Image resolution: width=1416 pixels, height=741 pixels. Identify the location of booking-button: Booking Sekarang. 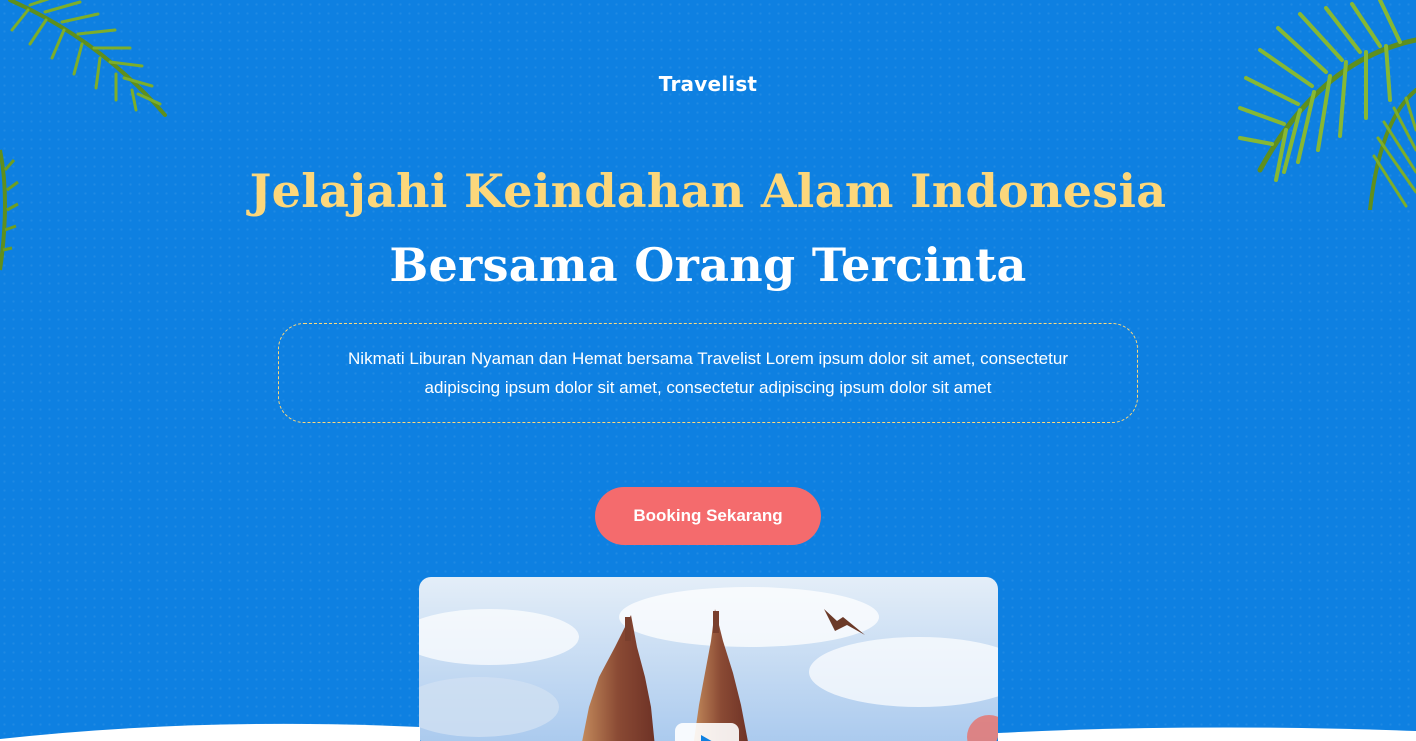
(708, 516).